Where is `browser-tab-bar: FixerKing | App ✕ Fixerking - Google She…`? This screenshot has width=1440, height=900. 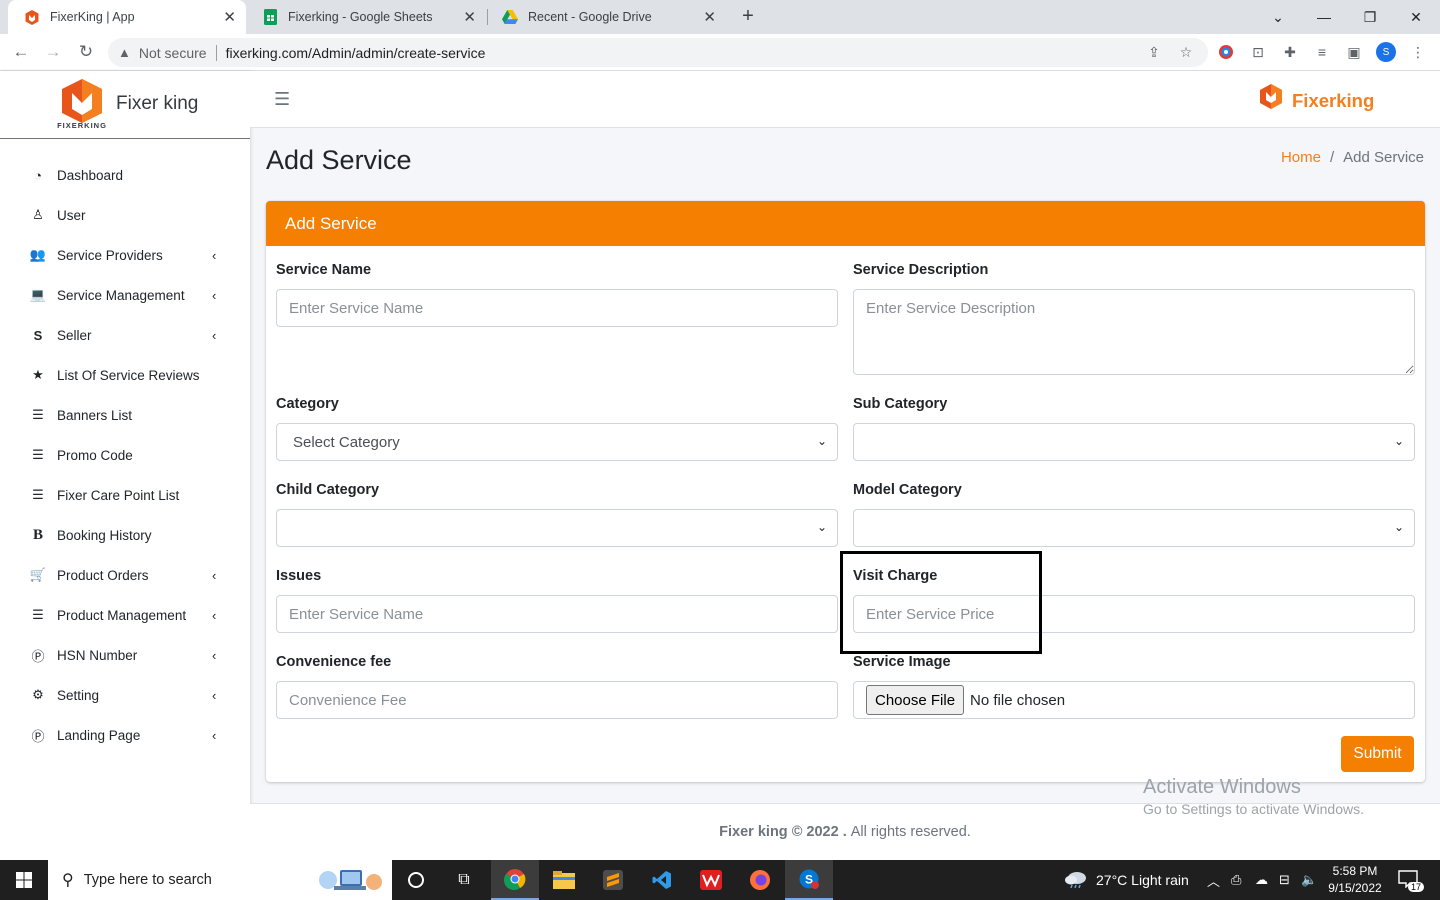 browser-tab-bar: FixerKing | App ✕ Fixerking - Google She… is located at coordinates (720, 17).